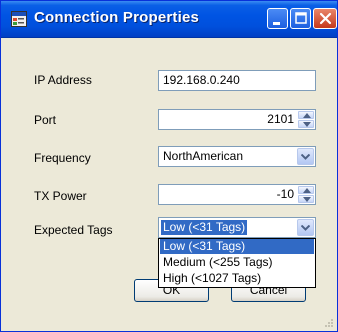 The height and width of the screenshot is (332, 338). I want to click on maximize-icon, so click(301, 18).